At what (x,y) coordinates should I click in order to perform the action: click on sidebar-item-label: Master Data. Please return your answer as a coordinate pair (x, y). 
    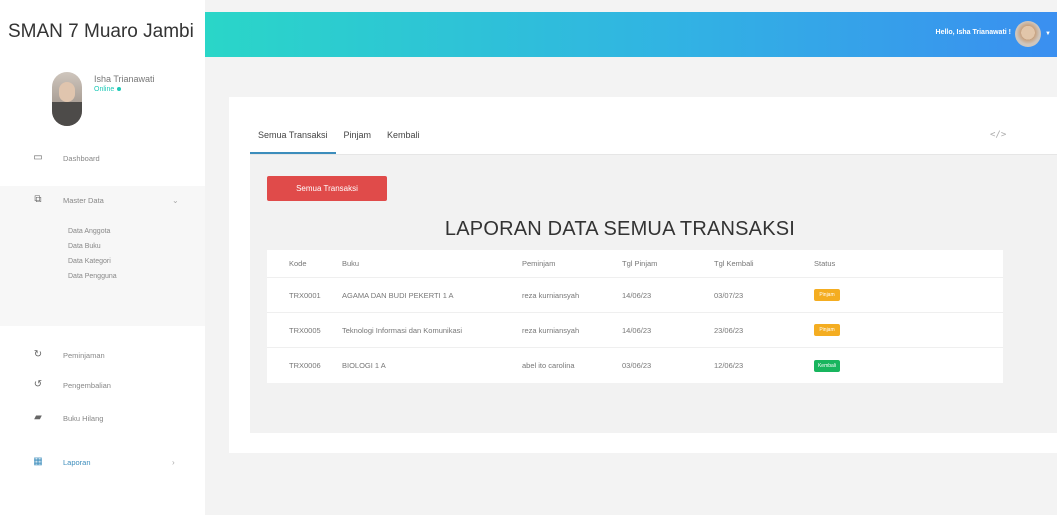
    Looking at the image, I should click on (83, 200).